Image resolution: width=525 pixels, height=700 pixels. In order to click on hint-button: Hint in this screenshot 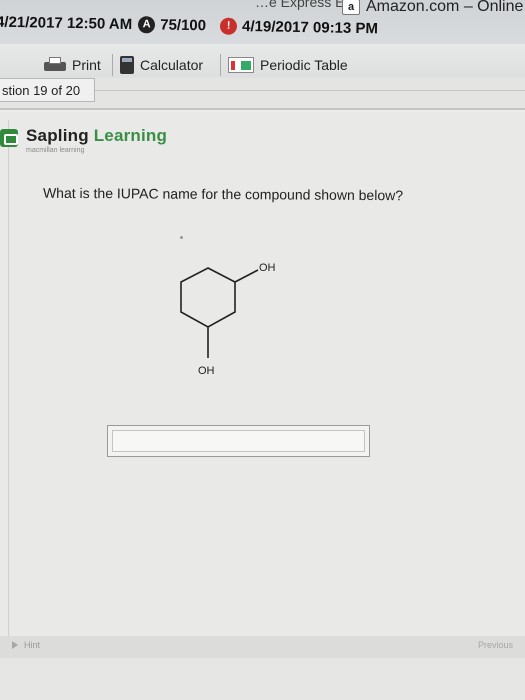, I will do `click(26, 645)`.